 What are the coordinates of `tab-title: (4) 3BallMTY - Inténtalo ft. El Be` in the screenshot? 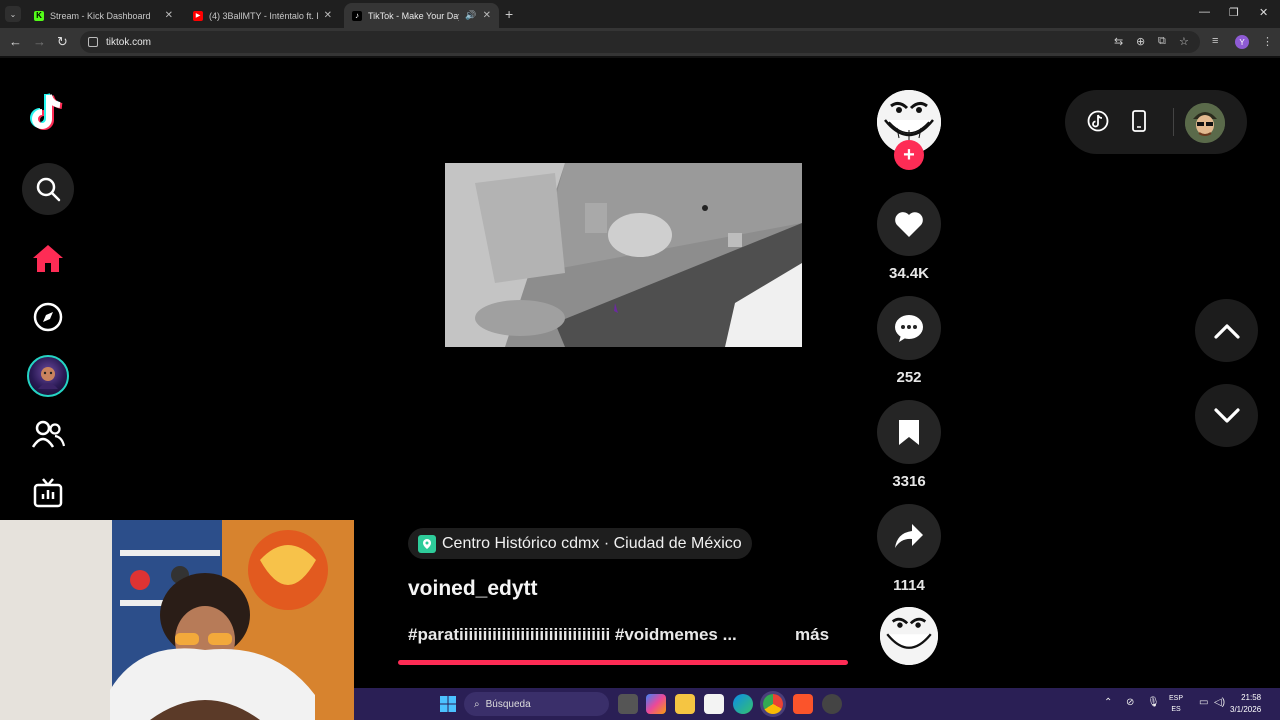 It's located at (263, 15).